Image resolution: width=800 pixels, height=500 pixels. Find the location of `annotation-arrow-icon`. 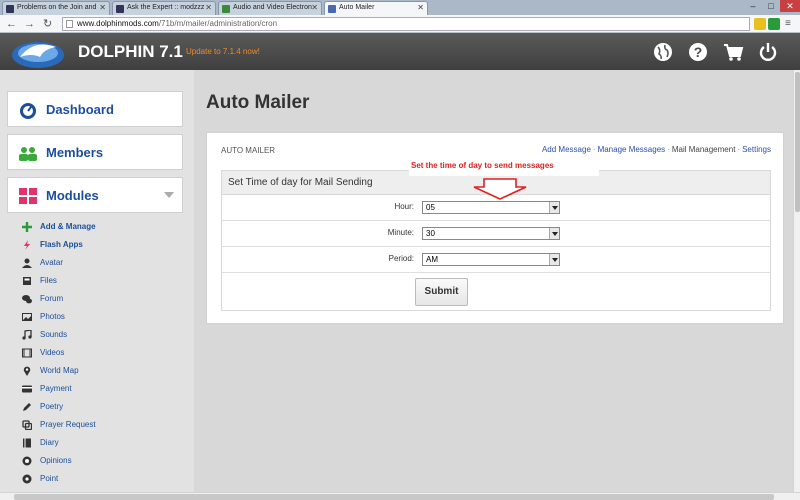

annotation-arrow-icon is located at coordinates (500, 189).